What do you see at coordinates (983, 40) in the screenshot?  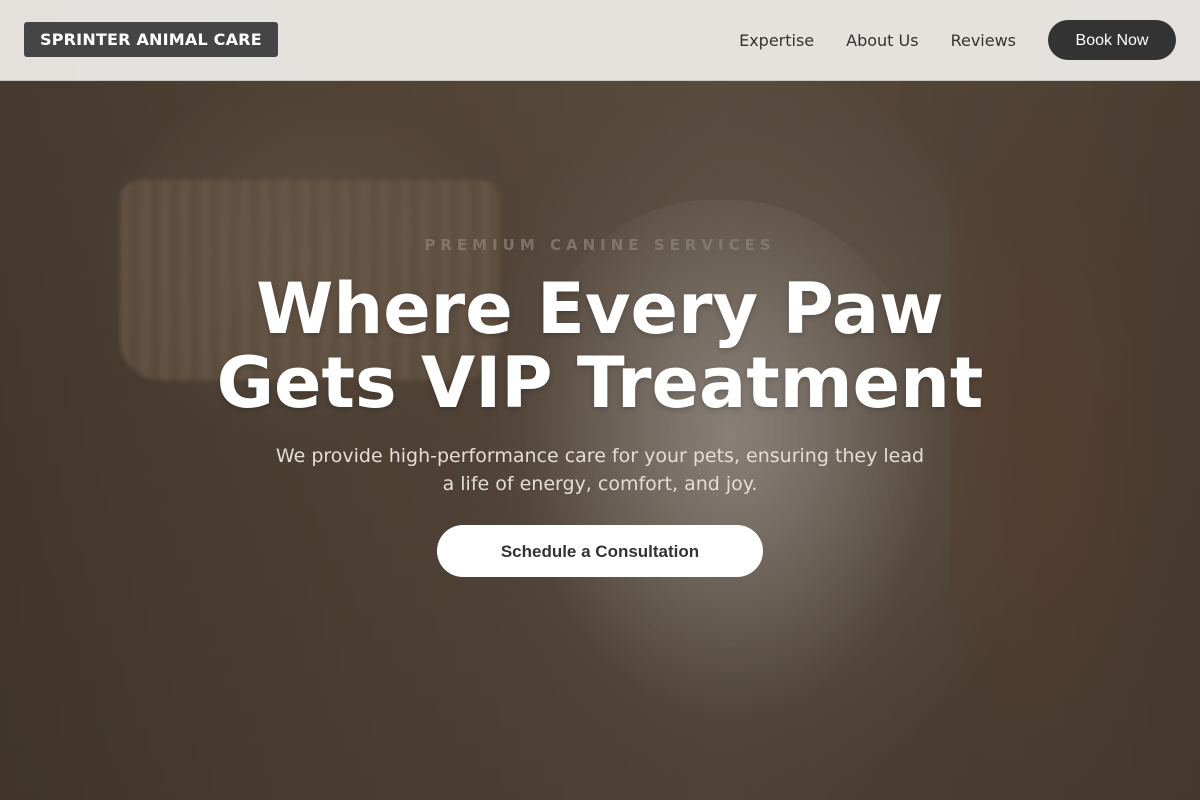 I see `nav-link-reviews: Reviews` at bounding box center [983, 40].